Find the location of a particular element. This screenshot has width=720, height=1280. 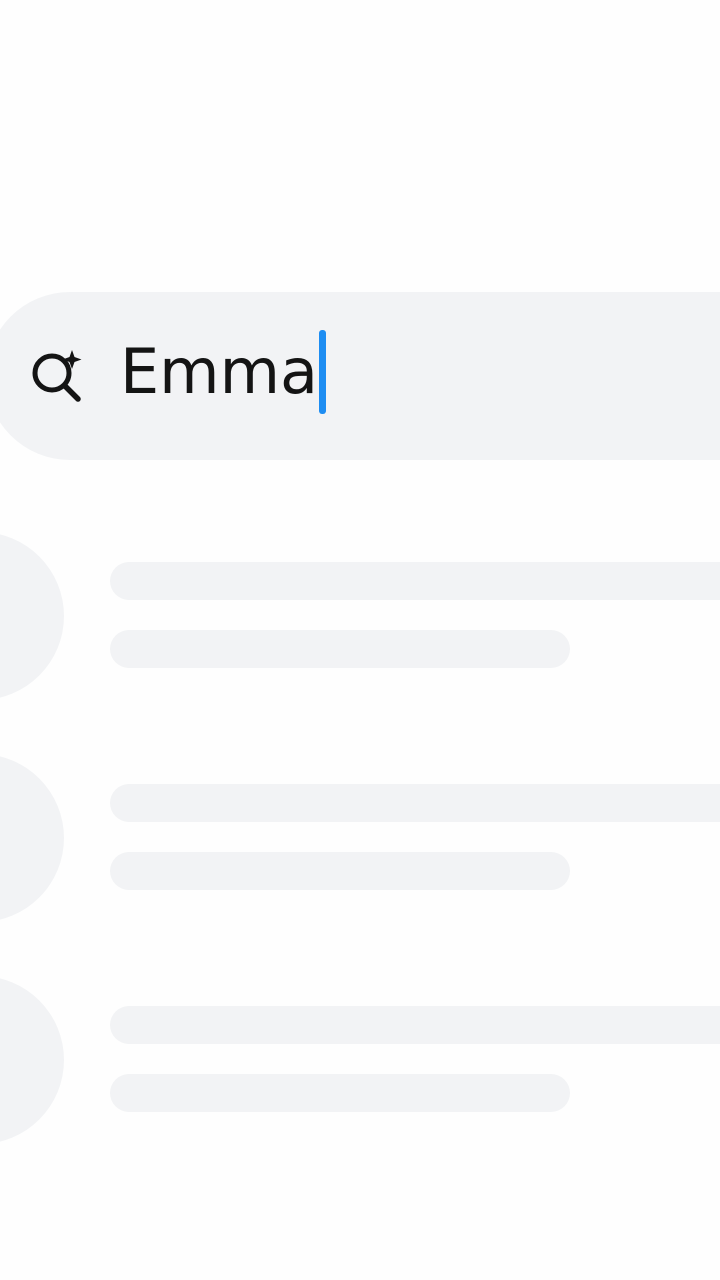

search-query-text: Emma is located at coordinates (219, 371).